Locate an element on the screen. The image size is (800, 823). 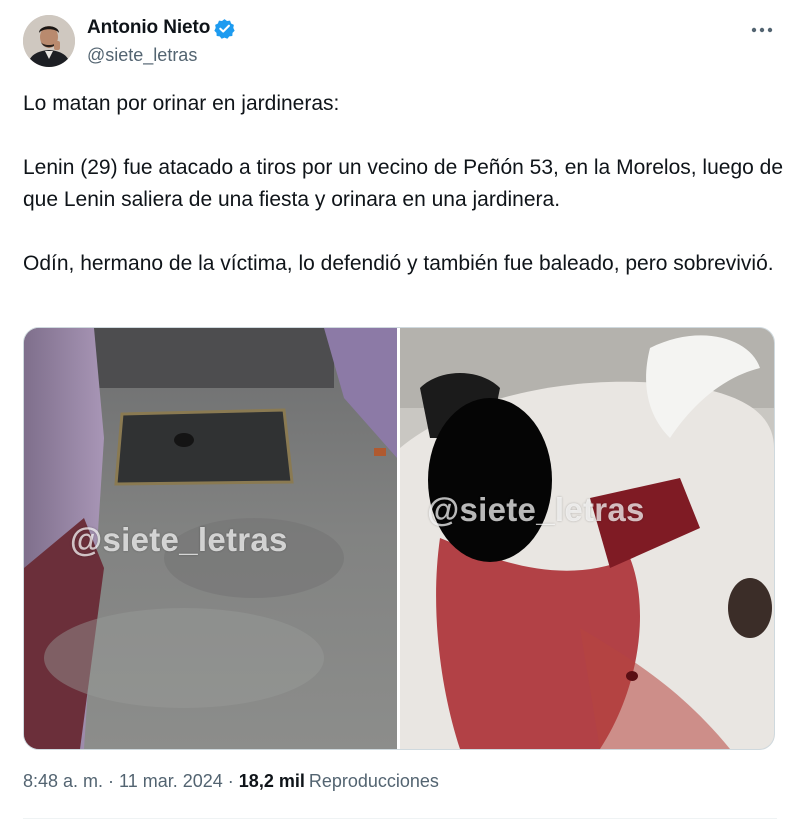
author-avatar is located at coordinates (49, 41).